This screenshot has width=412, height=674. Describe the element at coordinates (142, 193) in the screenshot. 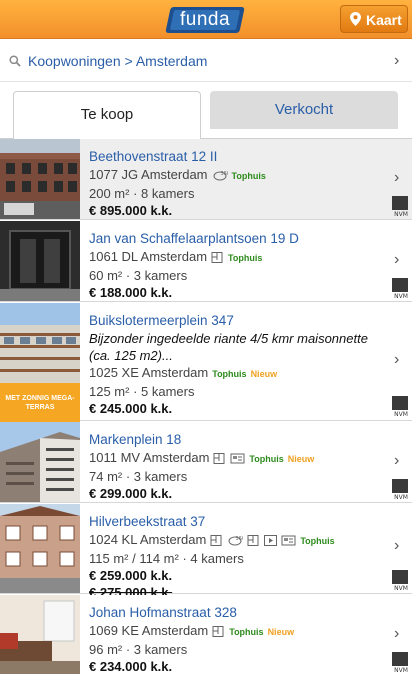

I see `listing-size: 200 m² · 8 kamers` at that location.